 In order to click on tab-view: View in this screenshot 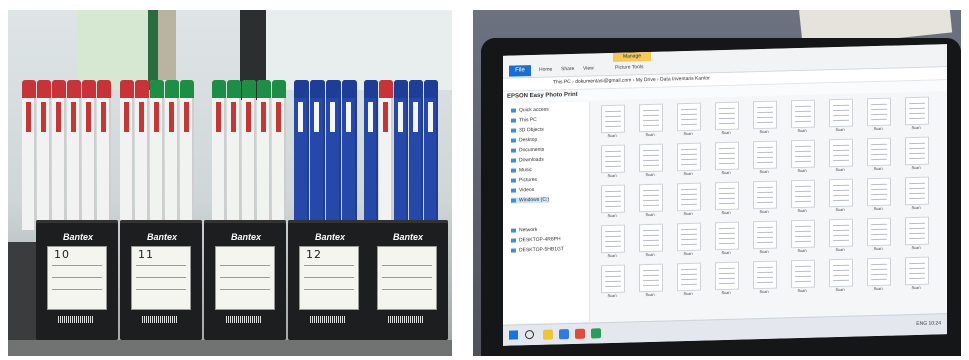, I will do `click(588, 68)`.